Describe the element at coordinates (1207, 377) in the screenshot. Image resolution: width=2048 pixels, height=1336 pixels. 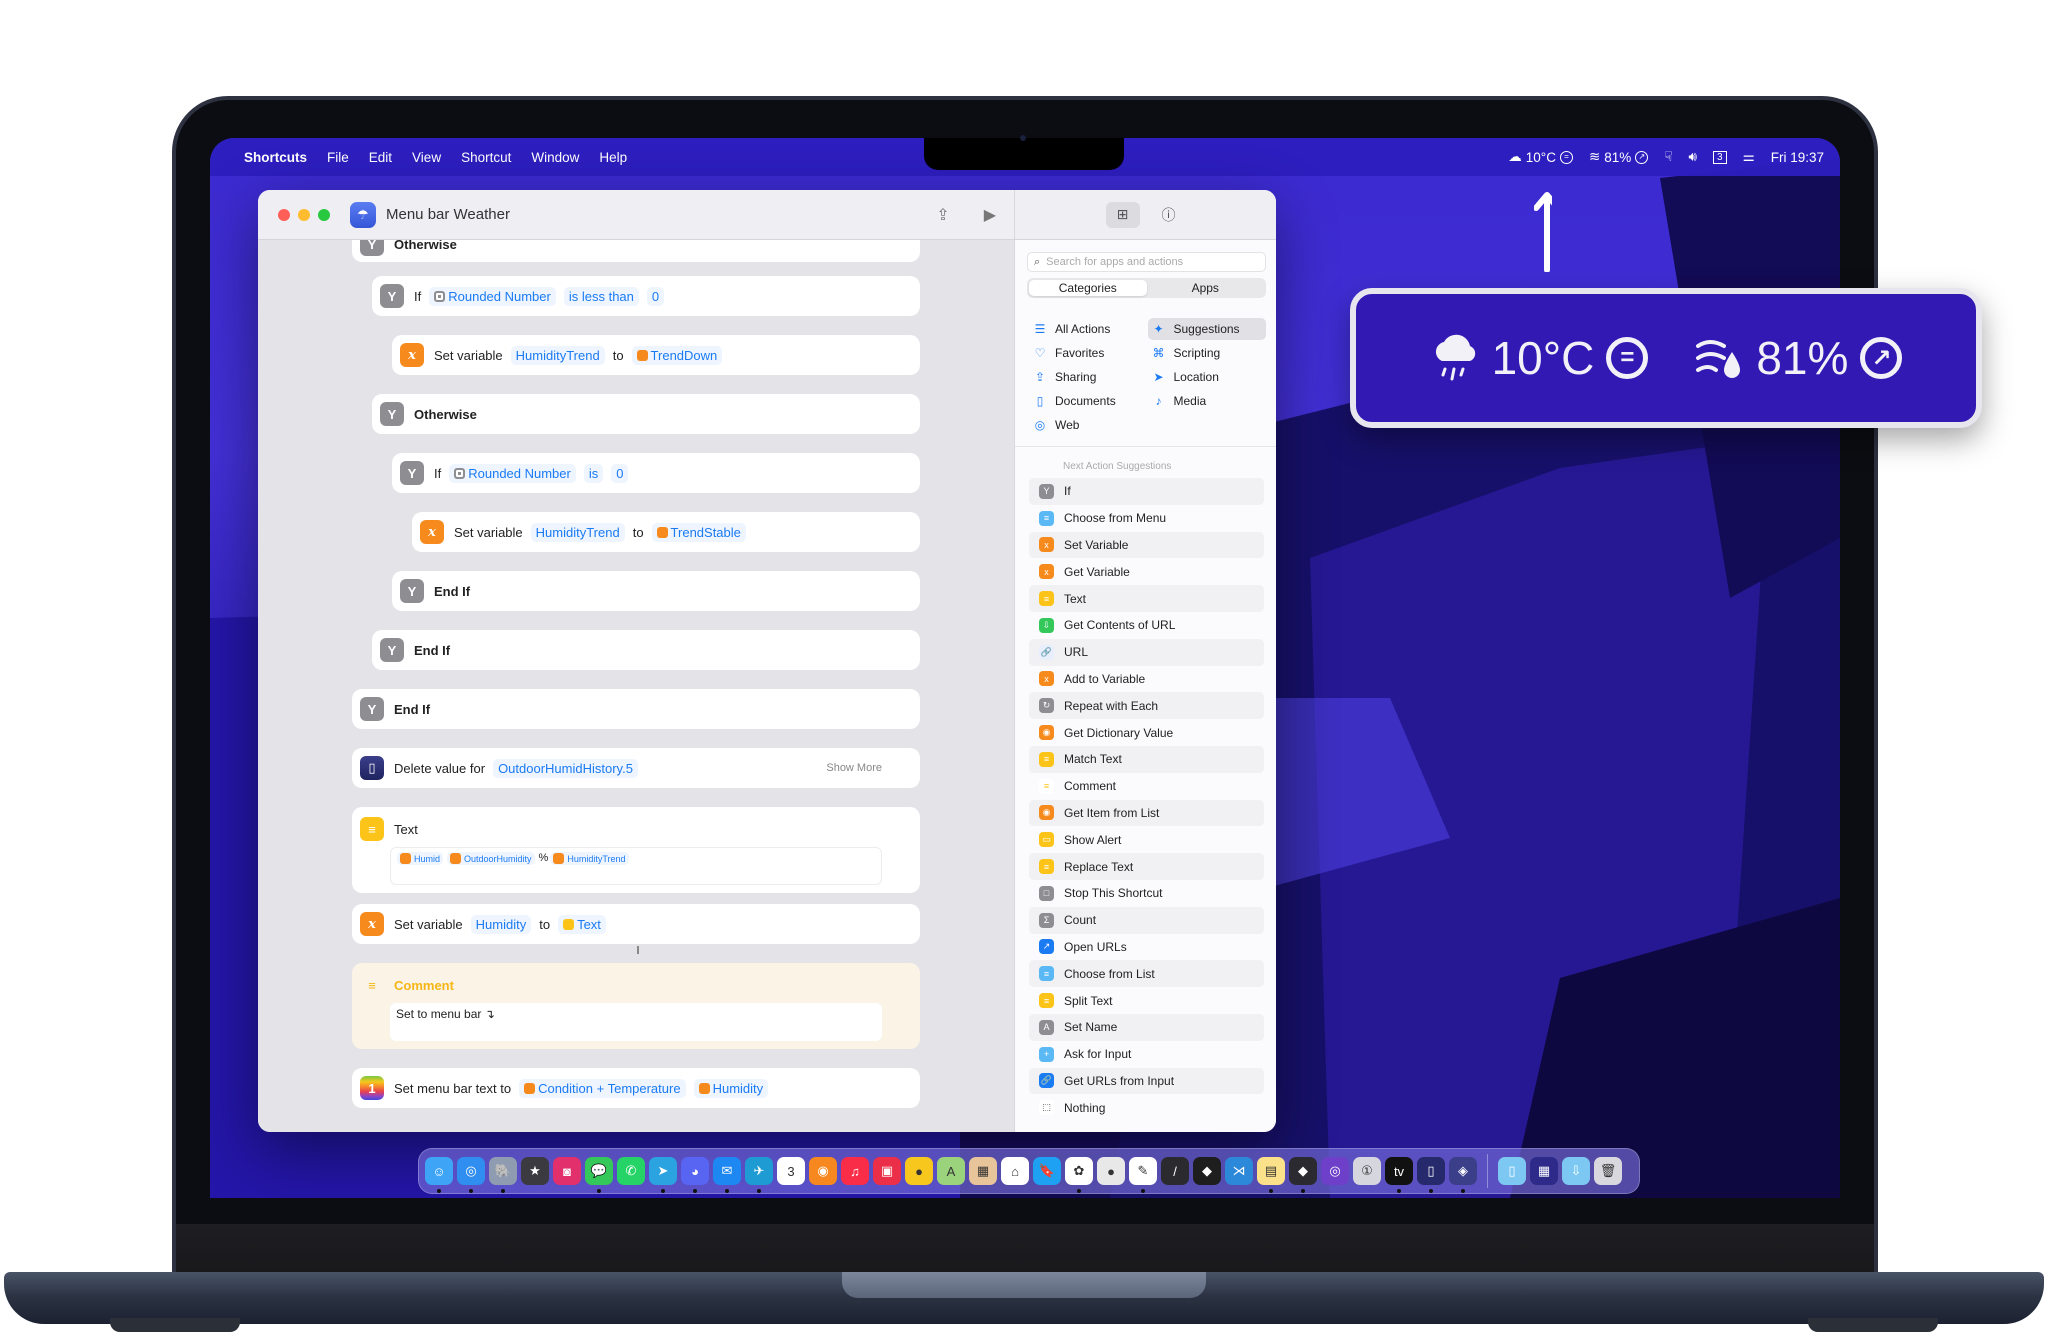
I see `category-location: ➤ Location` at that location.